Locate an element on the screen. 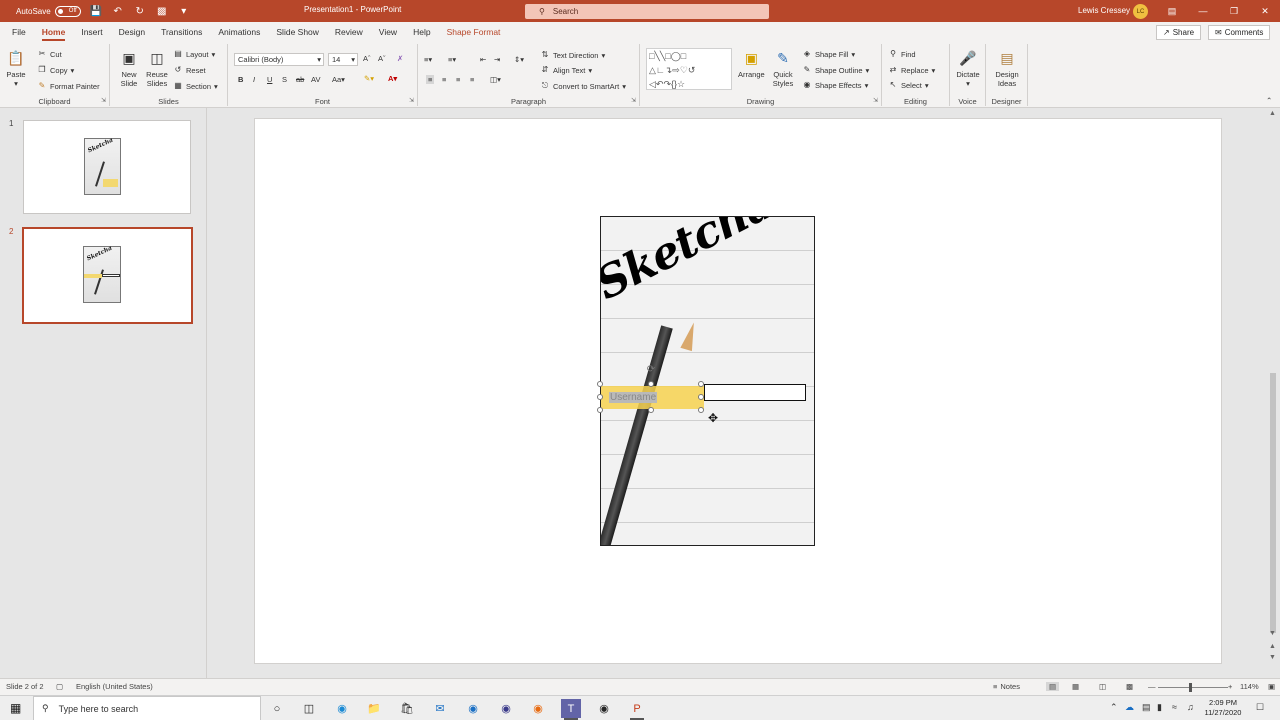 This screenshot has width=1280, height=720. tab-home: Home is located at coordinates (54, 32).